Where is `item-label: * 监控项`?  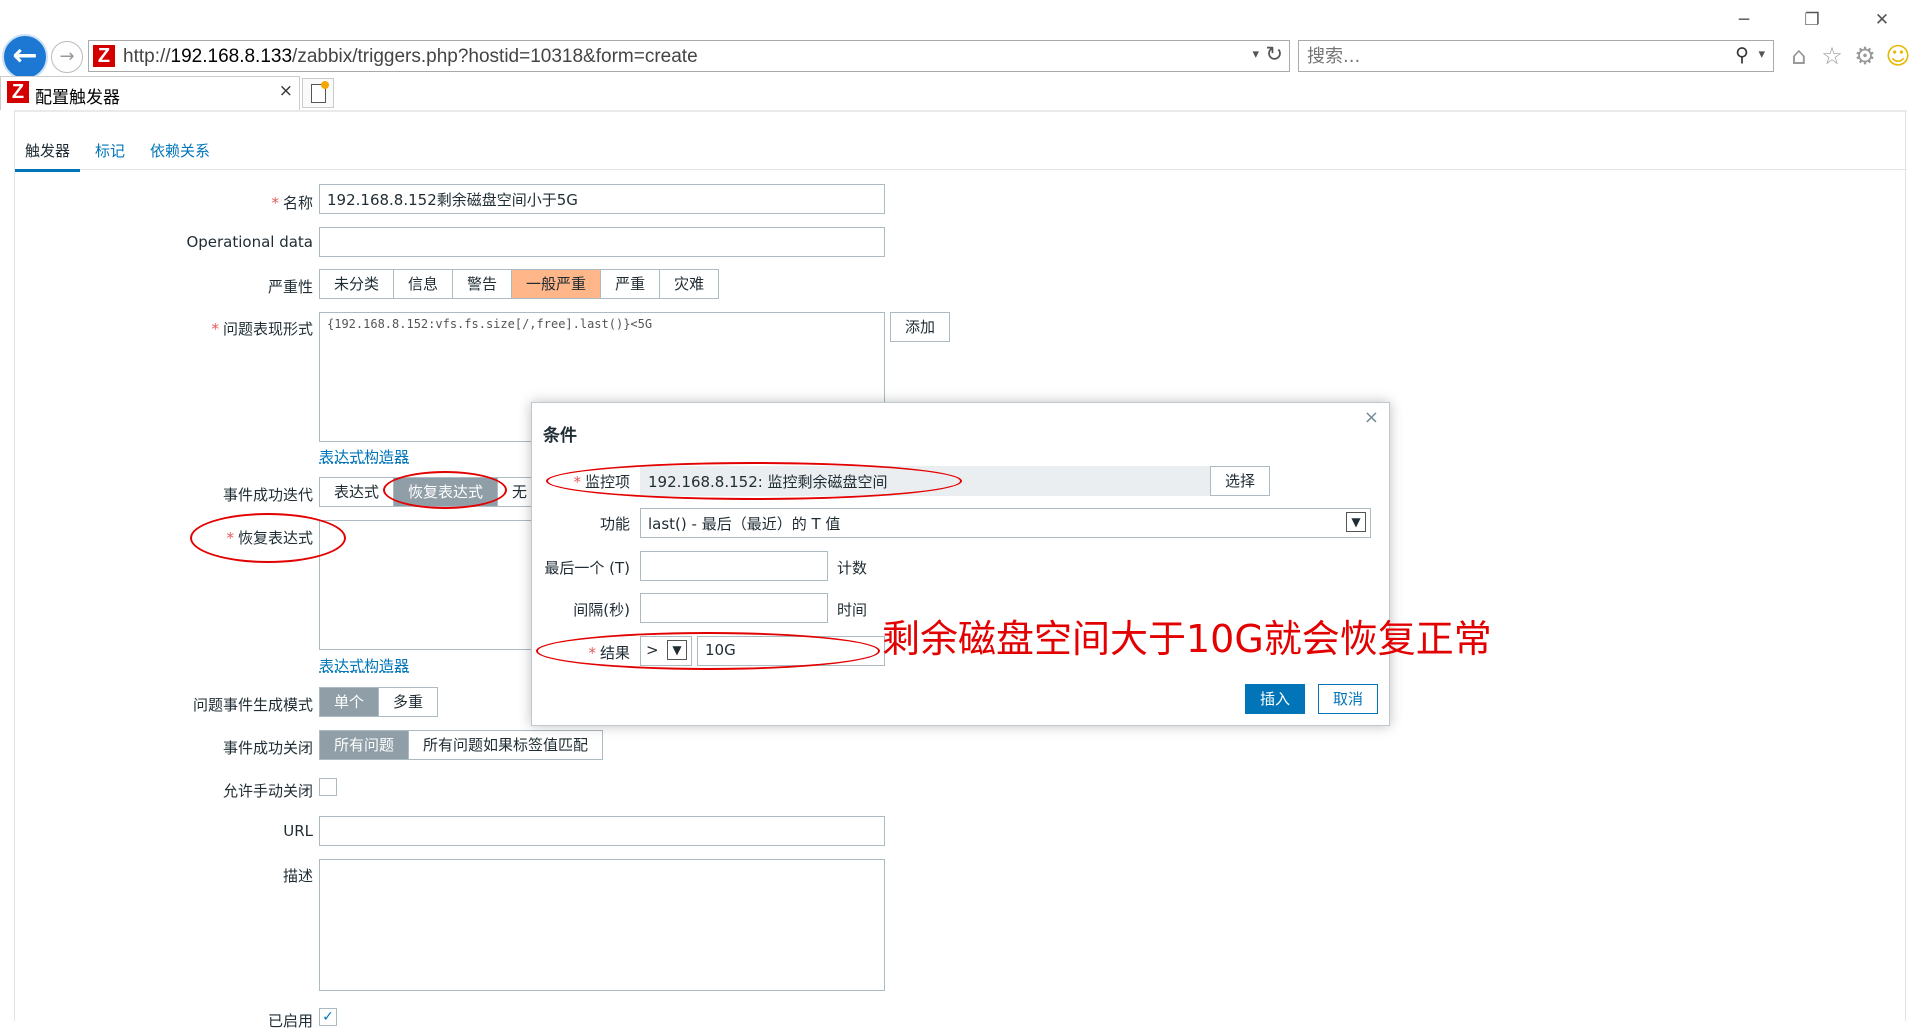 item-label: * 监控项 is located at coordinates (601, 482).